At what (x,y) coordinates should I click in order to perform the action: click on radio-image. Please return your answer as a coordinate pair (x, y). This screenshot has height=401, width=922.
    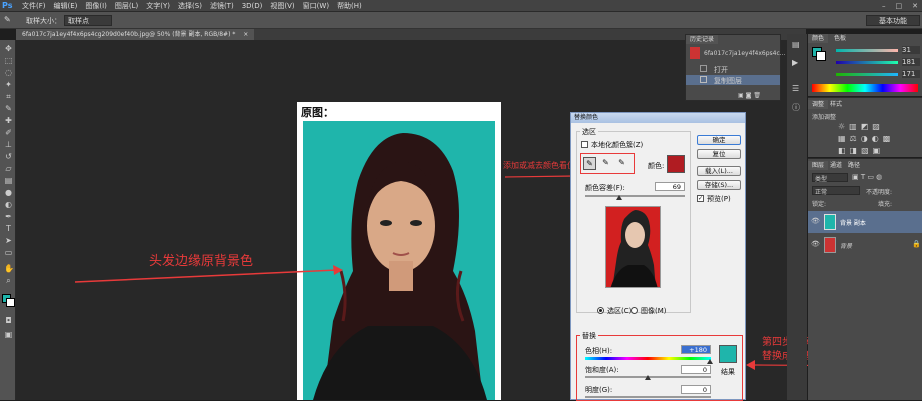
    Looking at the image, I should click on (634, 310).